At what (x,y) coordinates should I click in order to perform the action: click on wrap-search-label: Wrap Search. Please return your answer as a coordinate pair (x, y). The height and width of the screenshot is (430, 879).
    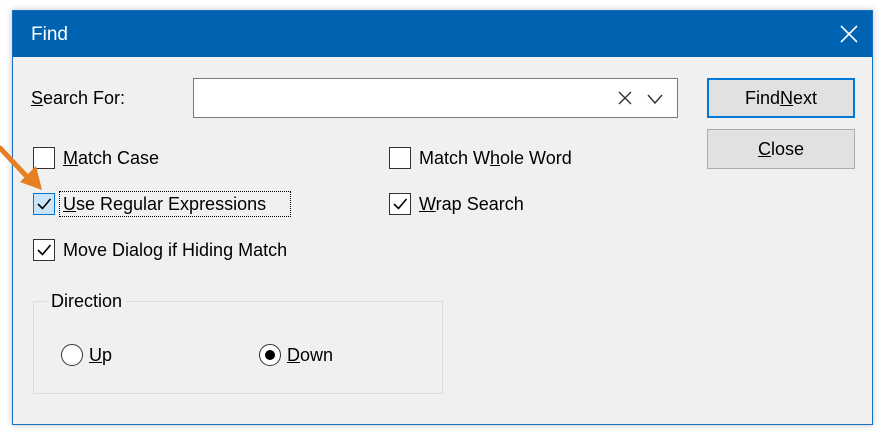
    Looking at the image, I should click on (471, 204).